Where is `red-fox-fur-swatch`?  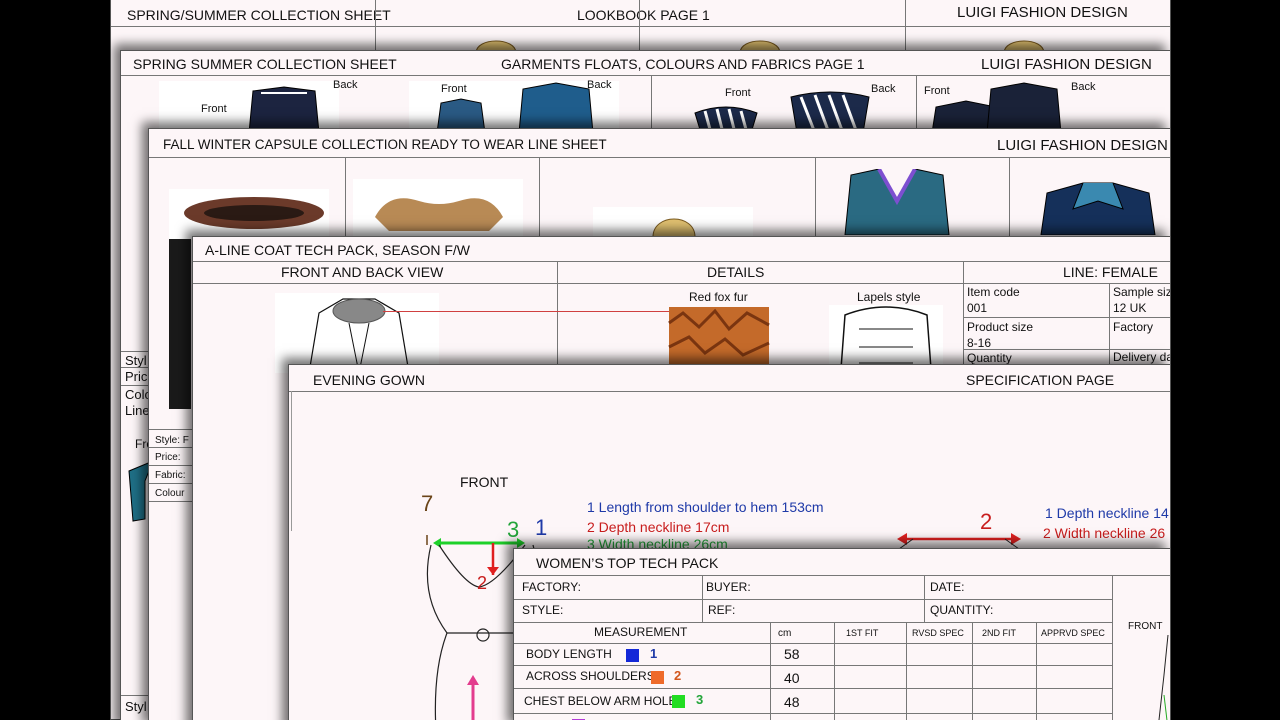
red-fox-fur-swatch is located at coordinates (719, 338).